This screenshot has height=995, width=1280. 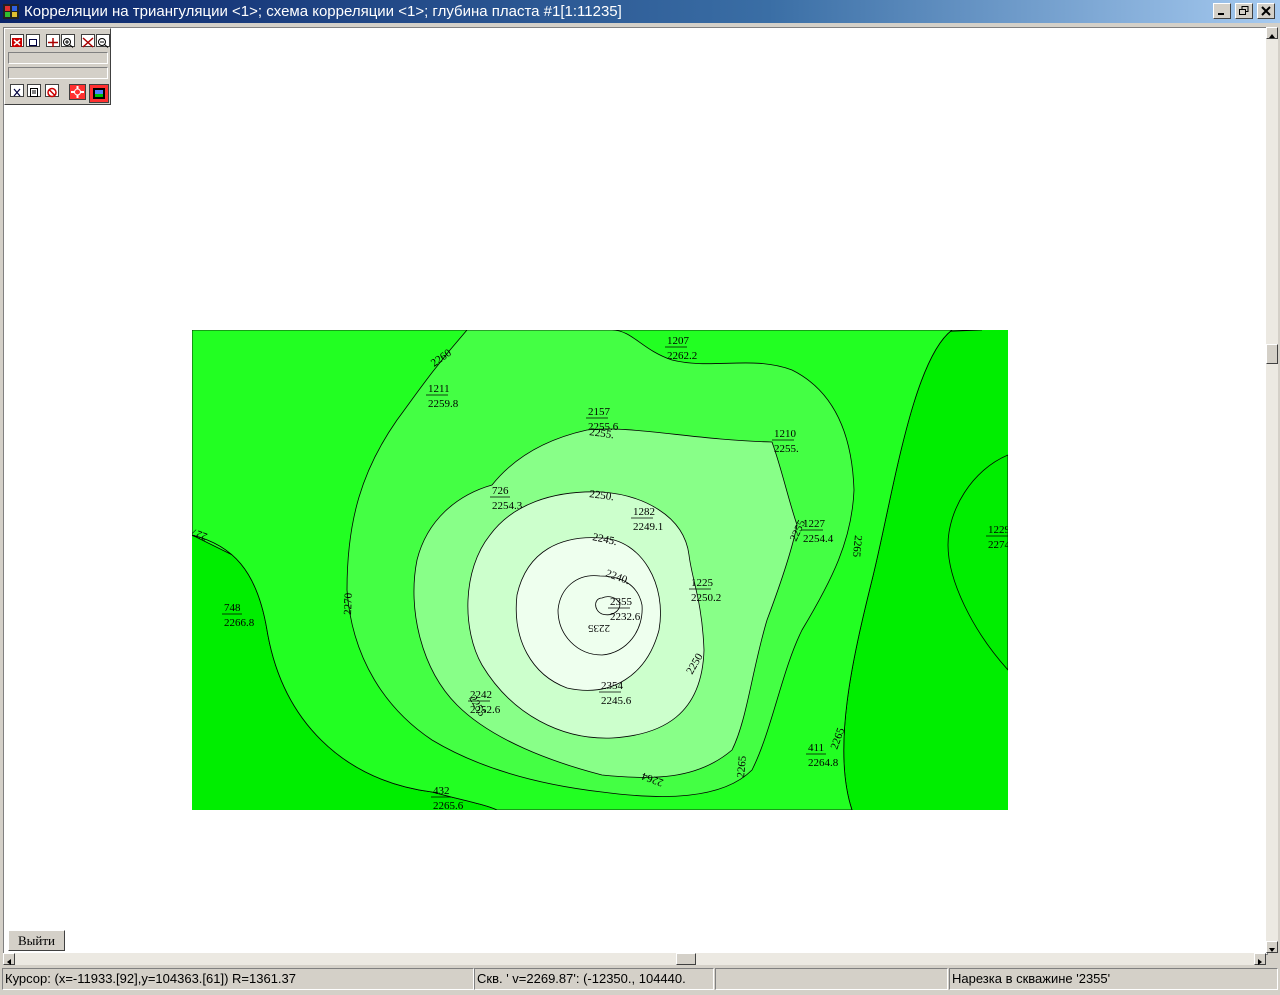 I want to click on scroll-up-button, so click(x=1272, y=33).